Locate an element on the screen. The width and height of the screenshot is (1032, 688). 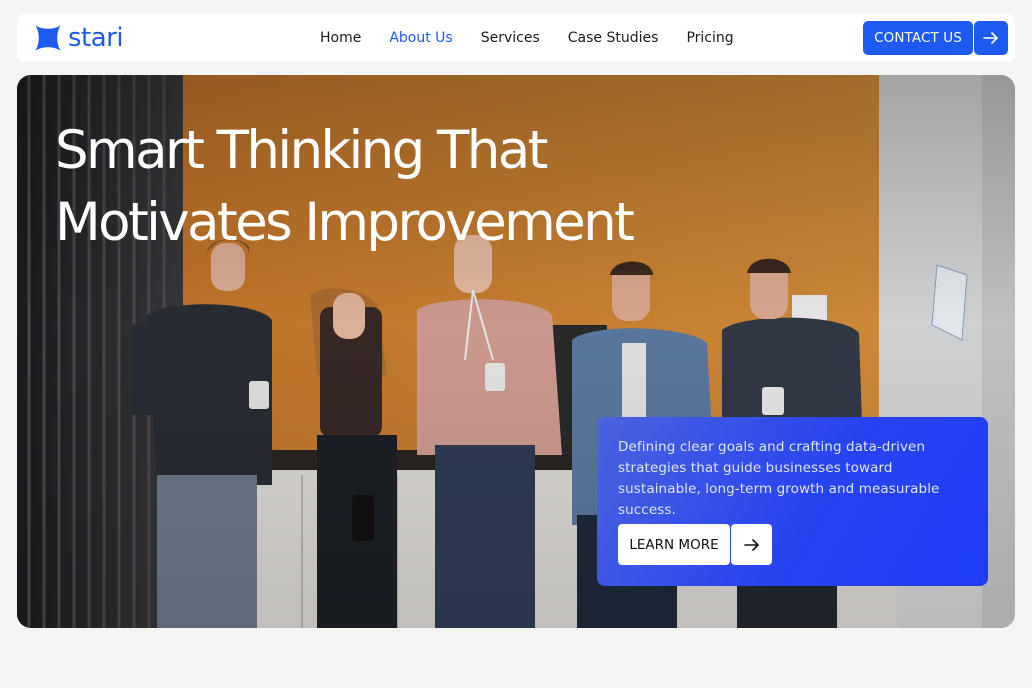
learn-more-group: LEARN MORE is located at coordinates (695, 544).